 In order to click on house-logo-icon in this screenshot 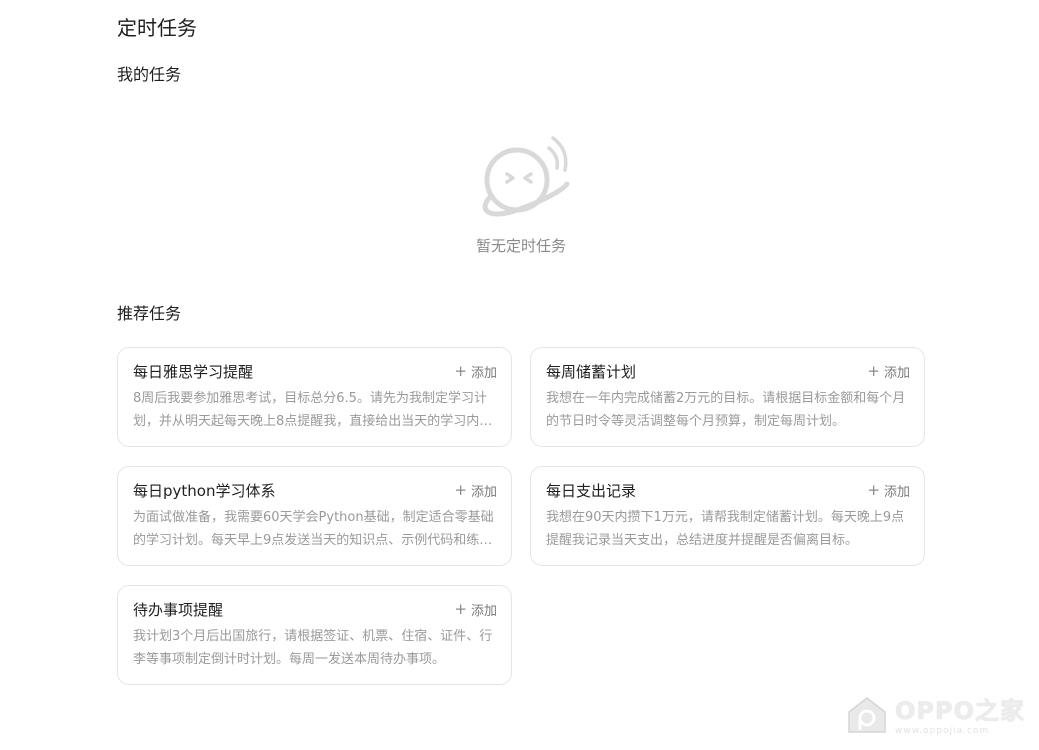, I will do `click(867, 714)`.